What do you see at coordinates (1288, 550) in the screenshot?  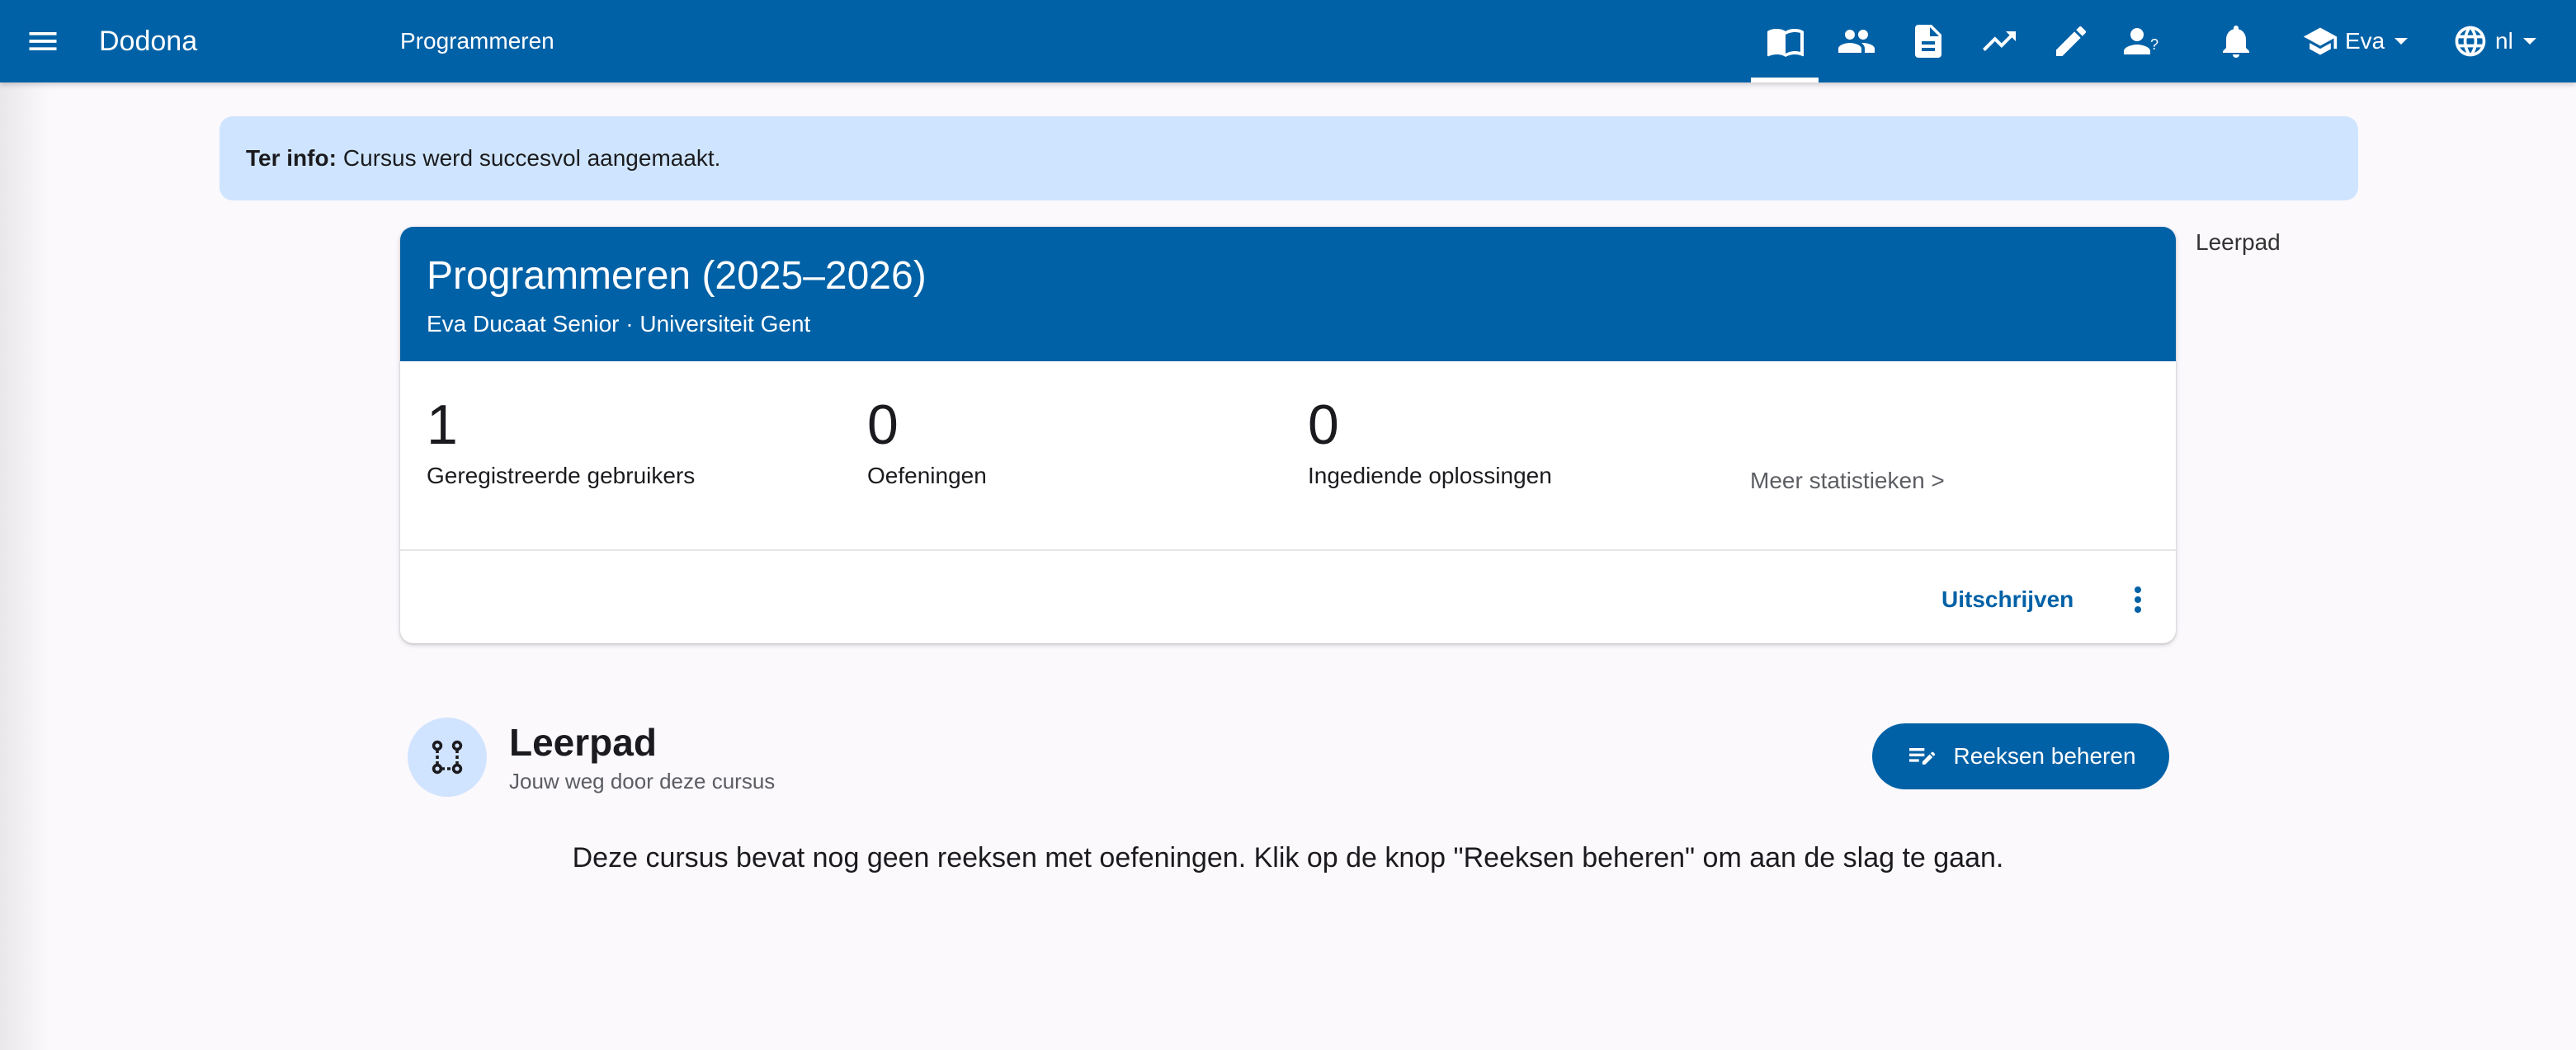 I see `card-divider` at bounding box center [1288, 550].